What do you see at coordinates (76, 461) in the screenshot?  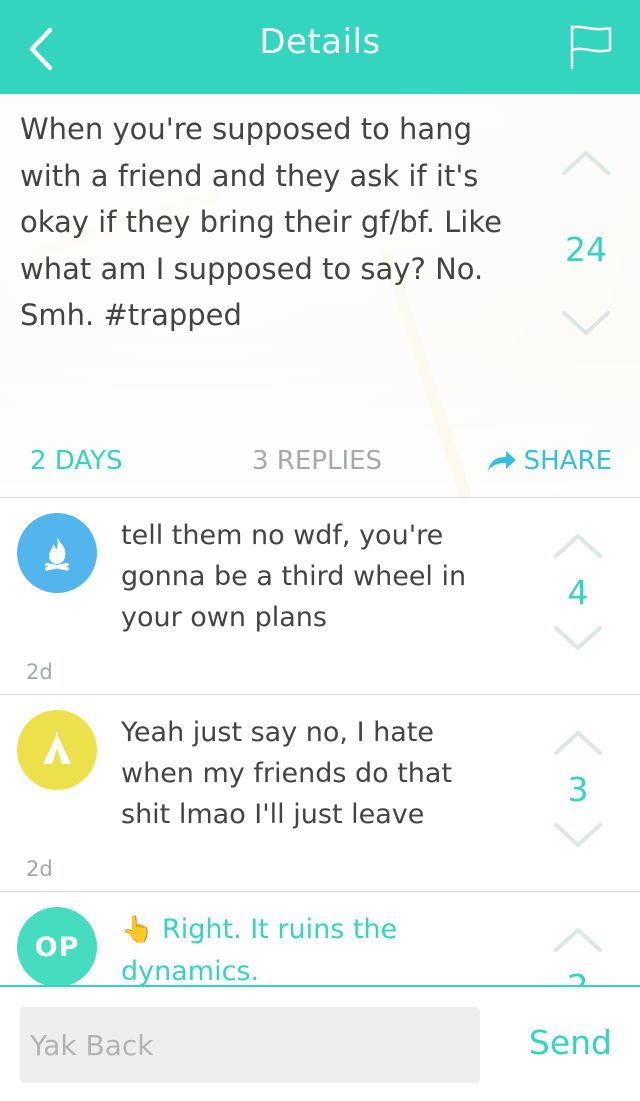 I see `post-age: 2 DAYS` at bounding box center [76, 461].